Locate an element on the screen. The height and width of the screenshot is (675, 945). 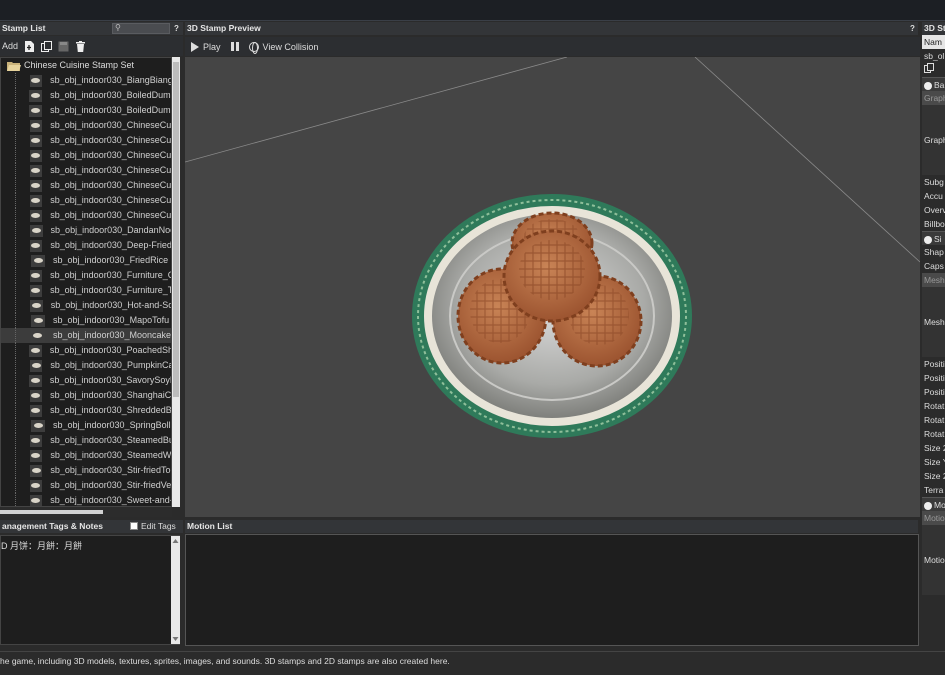
edit-tags-toggle: Edit Tags is located at coordinates (153, 526).